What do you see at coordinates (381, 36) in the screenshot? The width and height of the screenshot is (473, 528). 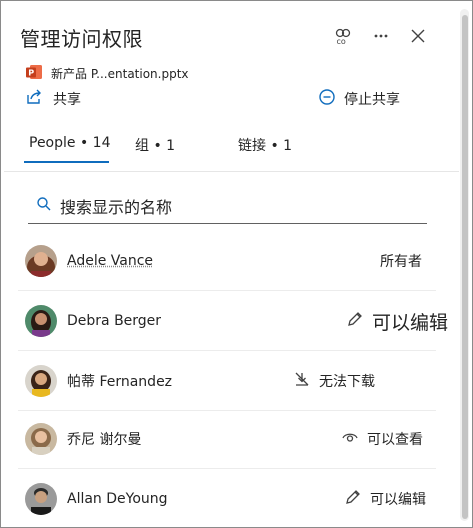 I see `more-icon` at bounding box center [381, 36].